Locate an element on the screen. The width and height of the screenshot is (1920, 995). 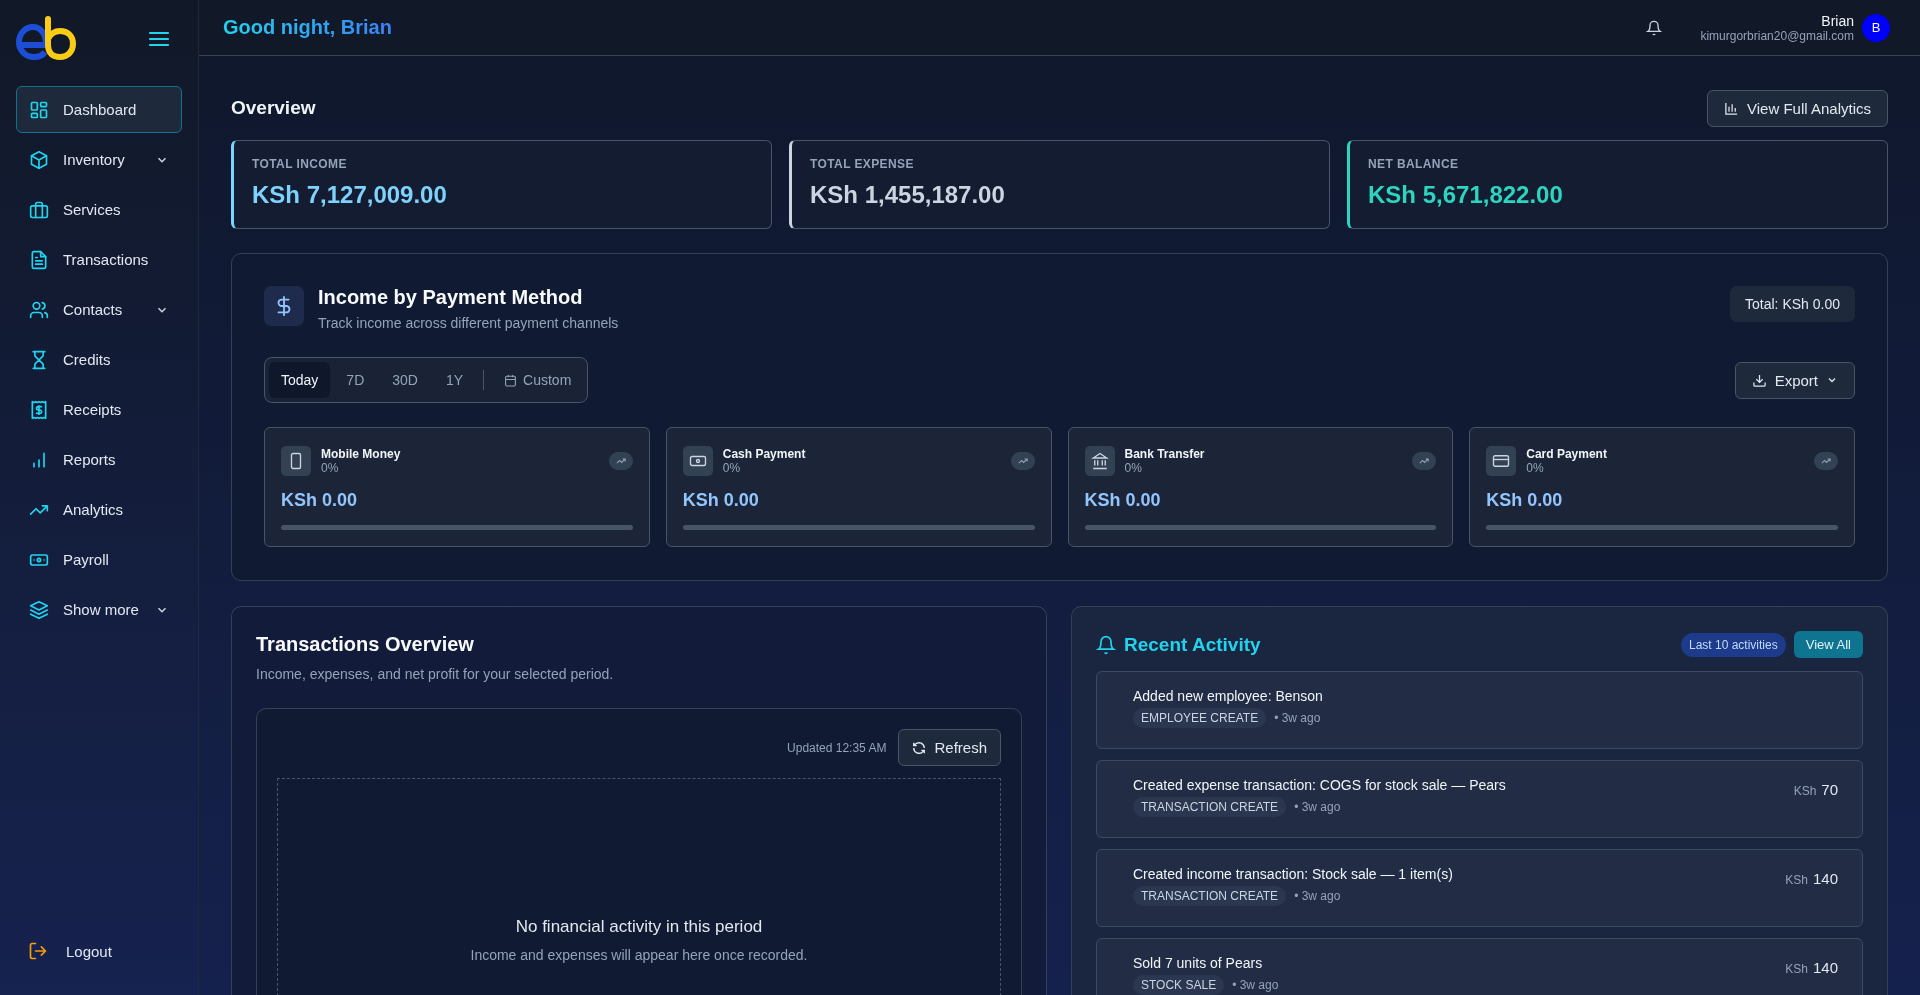
panel-title: Recent Activity is located at coordinates (1193, 644).